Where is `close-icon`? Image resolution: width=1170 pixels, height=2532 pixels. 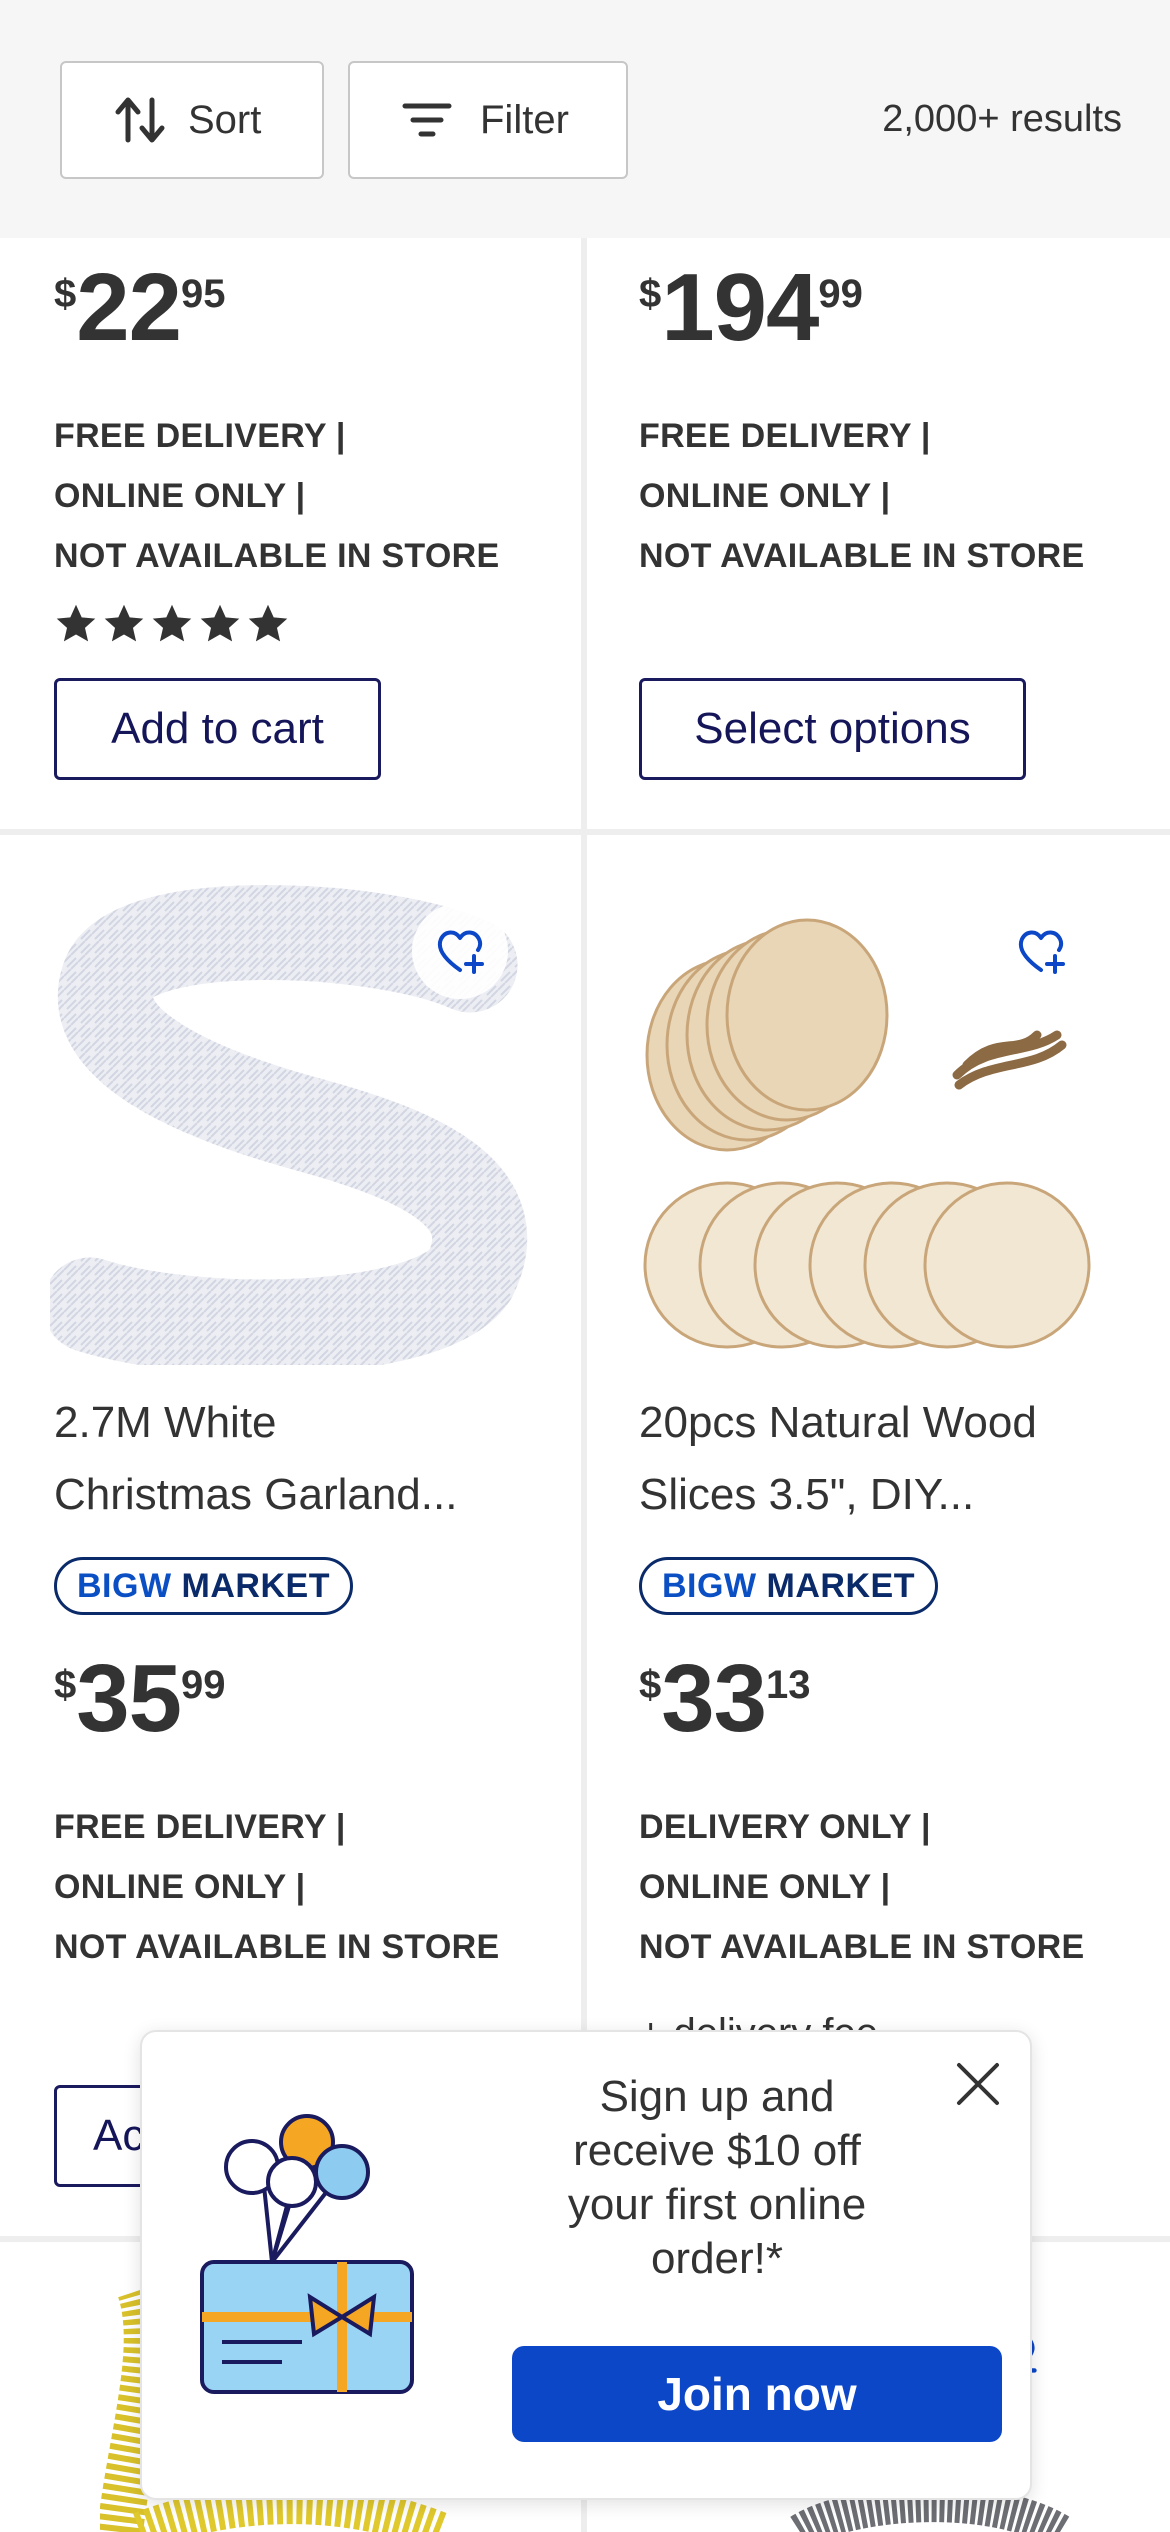
close-icon is located at coordinates (978, 2084).